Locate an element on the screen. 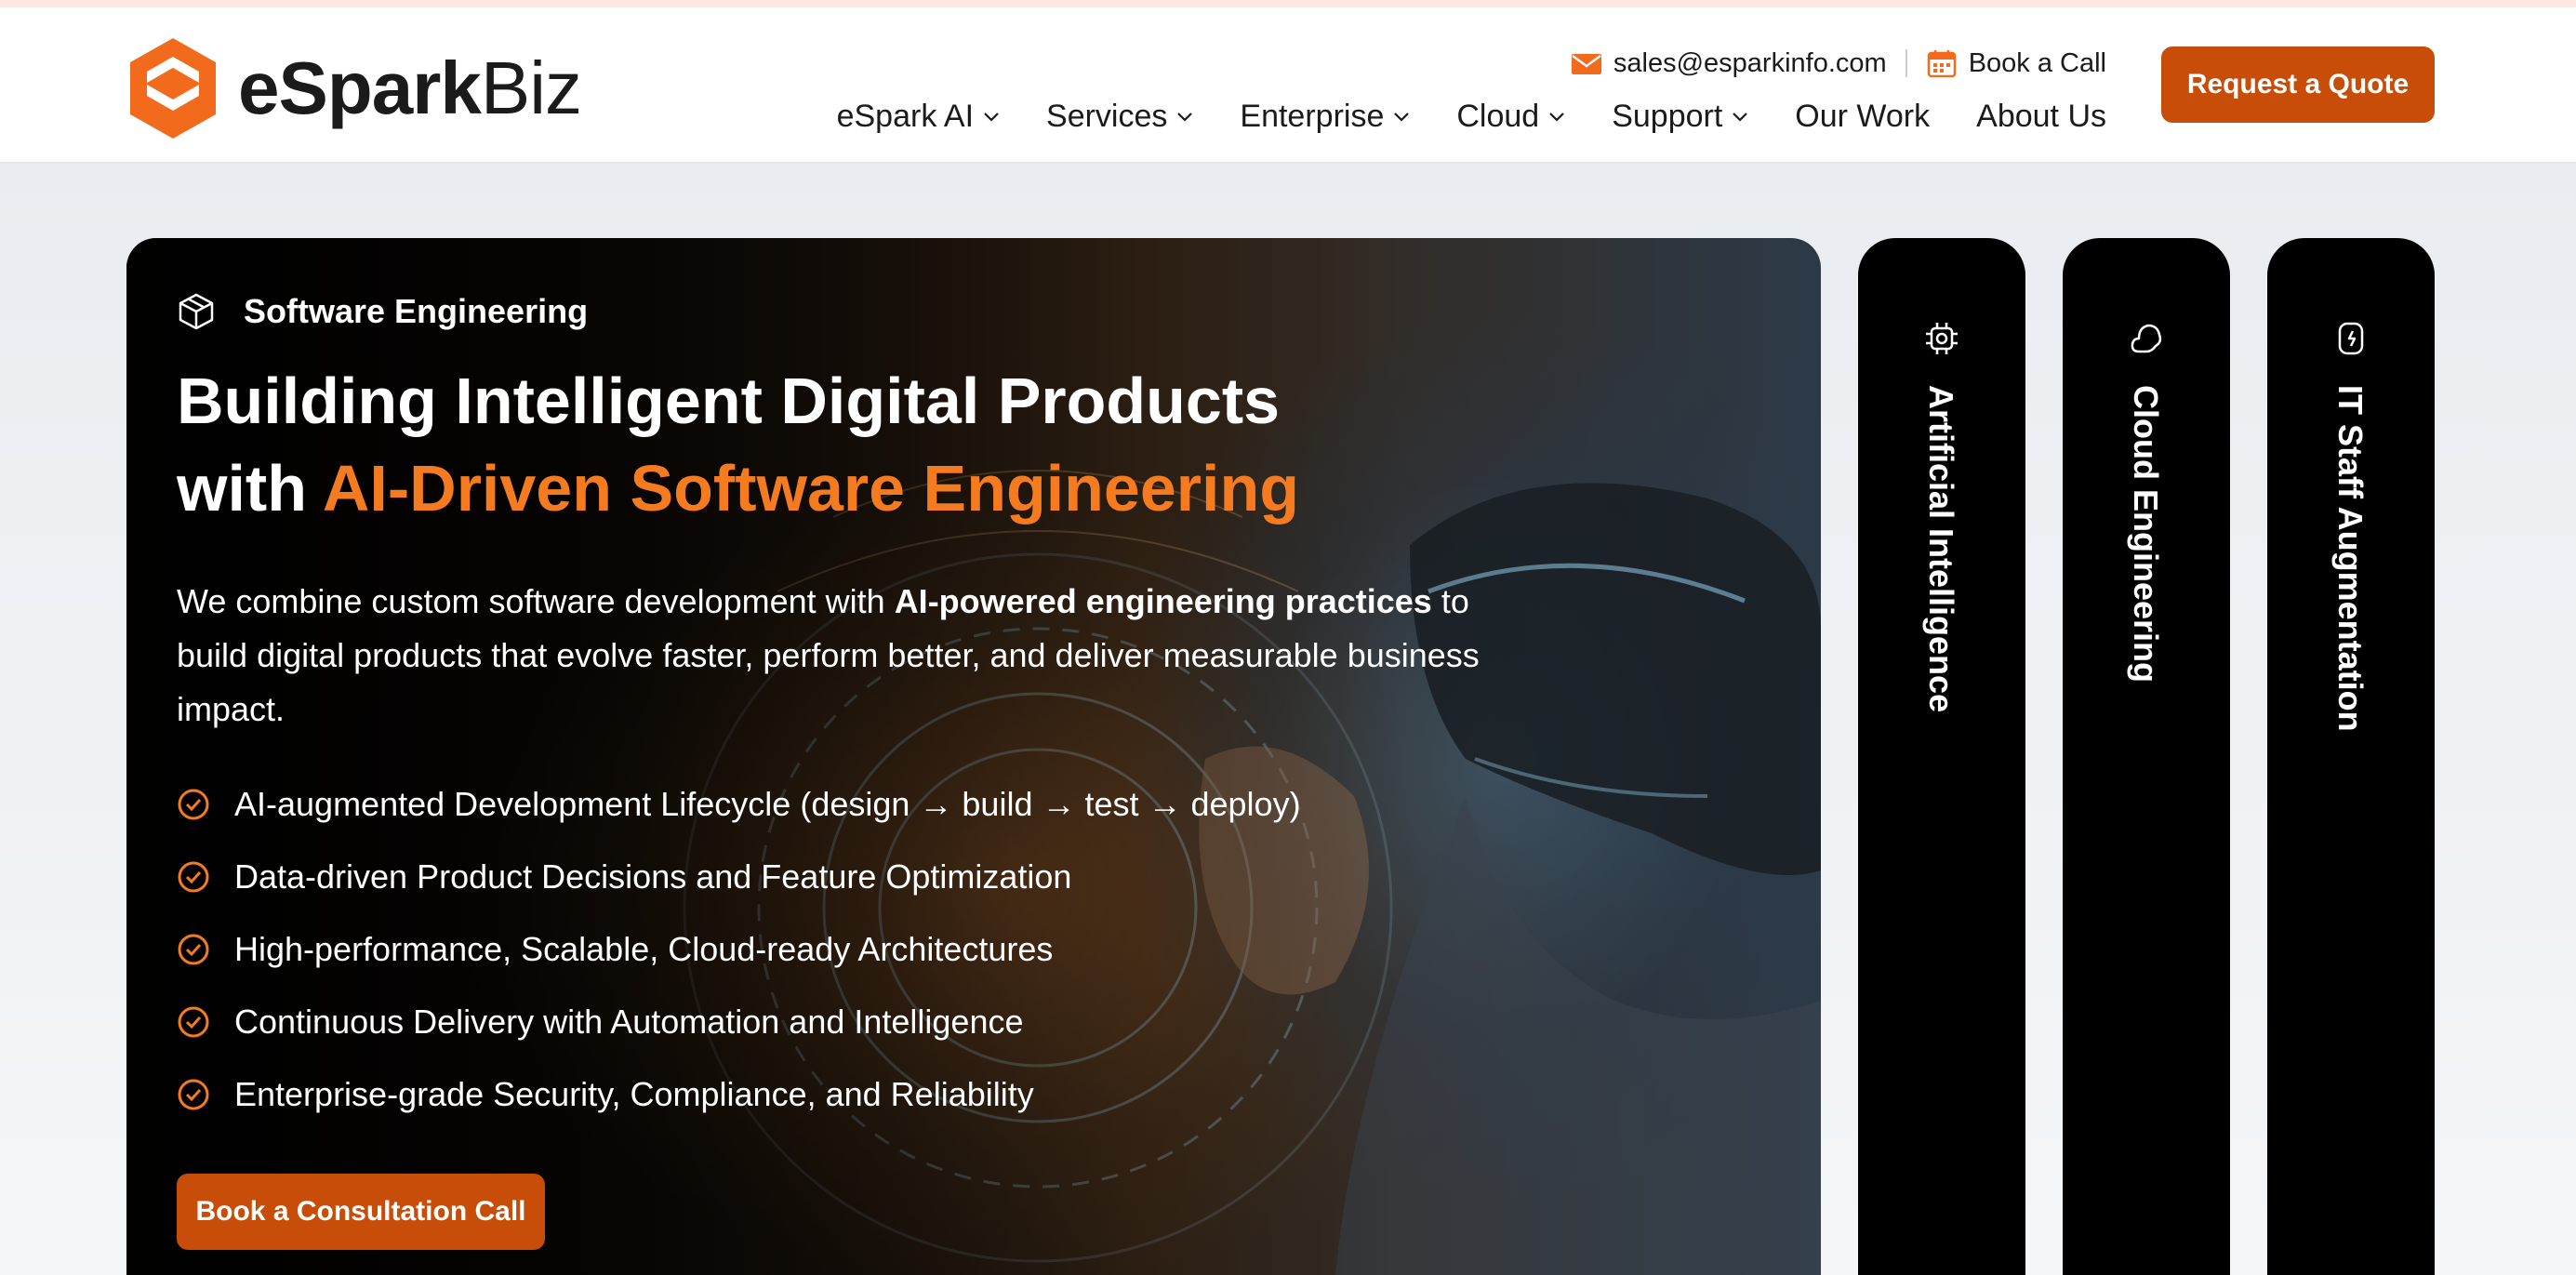 The width and height of the screenshot is (2576, 1275). side-tab-label: Cloud Engineering is located at coordinates (2146, 534).